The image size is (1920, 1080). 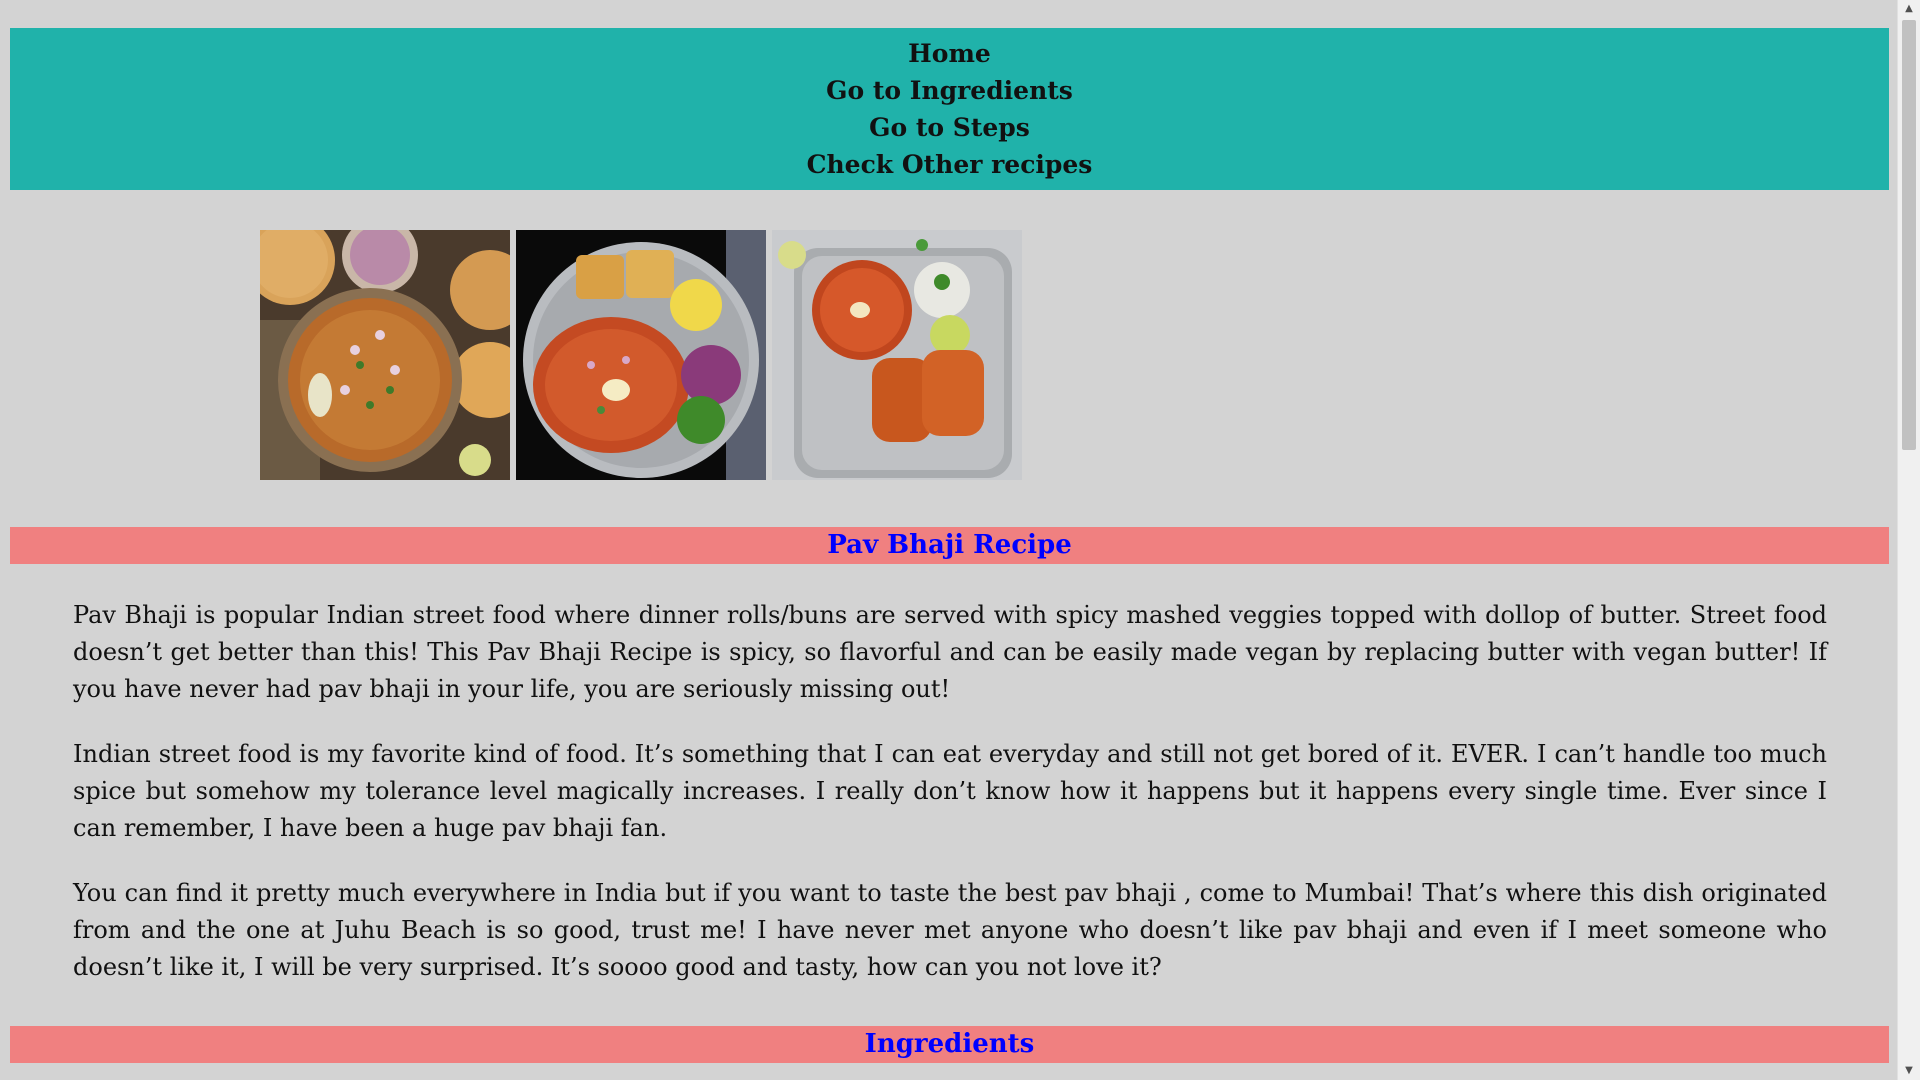 I want to click on scroll-down-arrow-icon: ▼, so click(x=1909, y=1071).